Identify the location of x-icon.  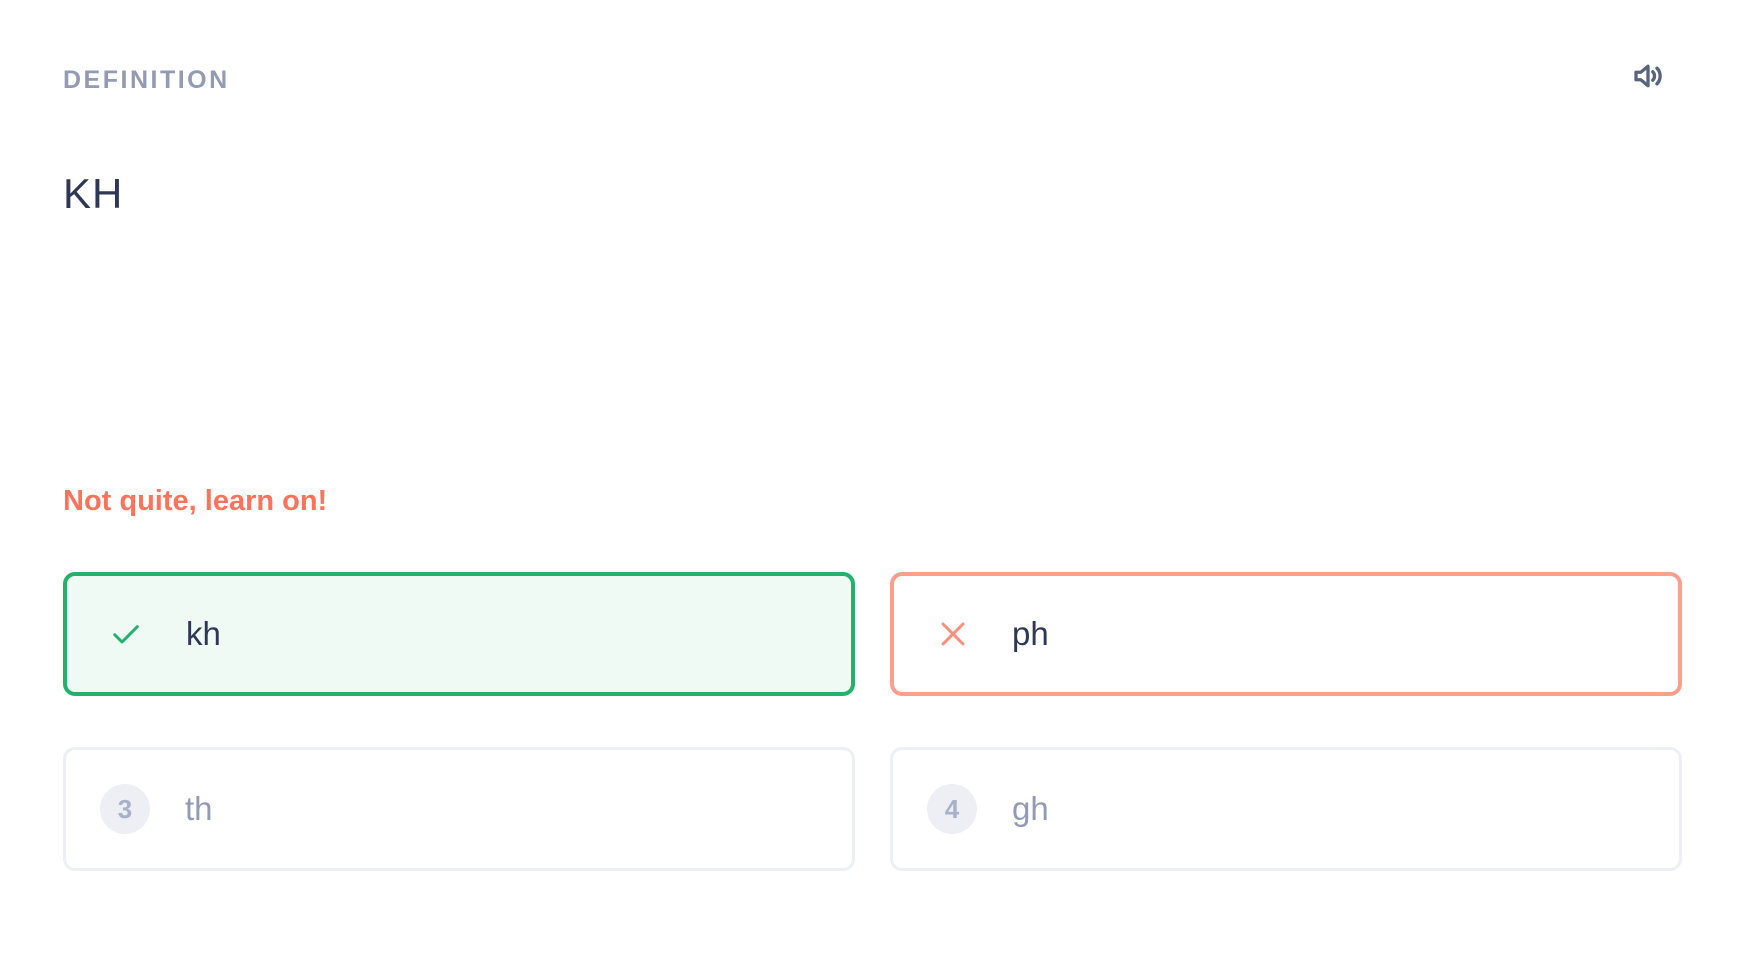
(953, 634).